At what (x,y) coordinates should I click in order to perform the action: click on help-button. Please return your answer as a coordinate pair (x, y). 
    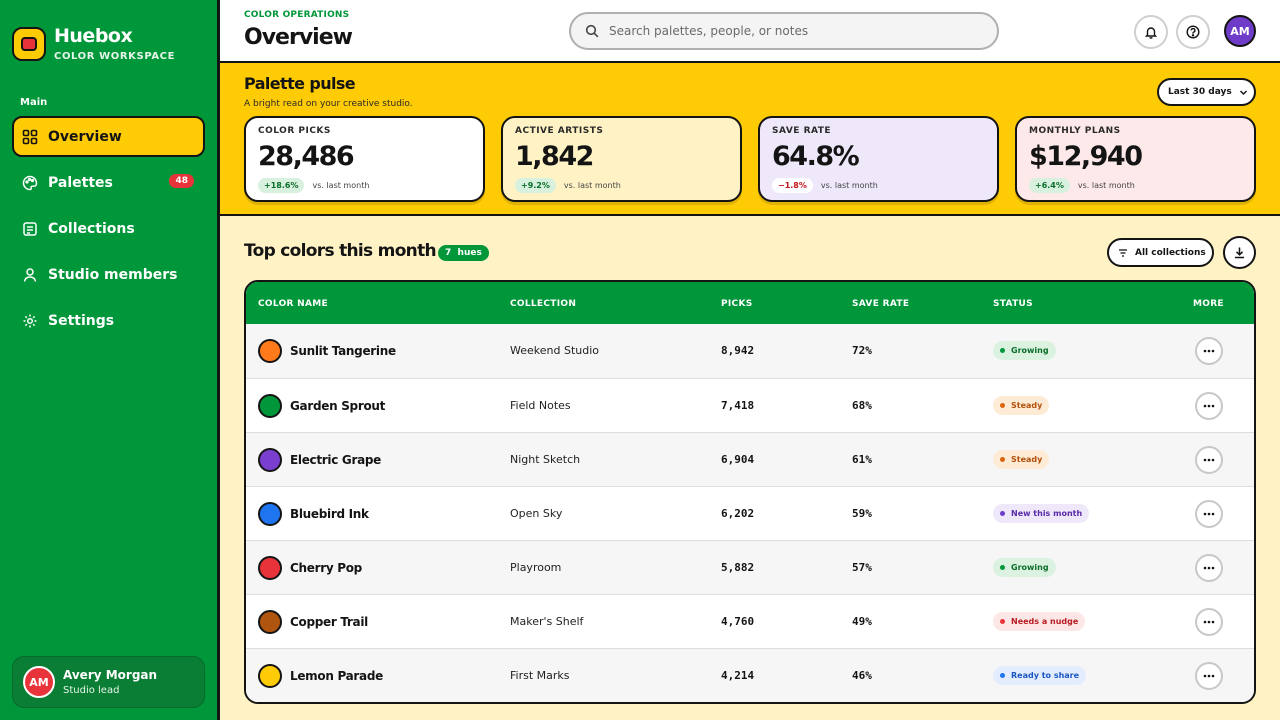
    Looking at the image, I should click on (1193, 32).